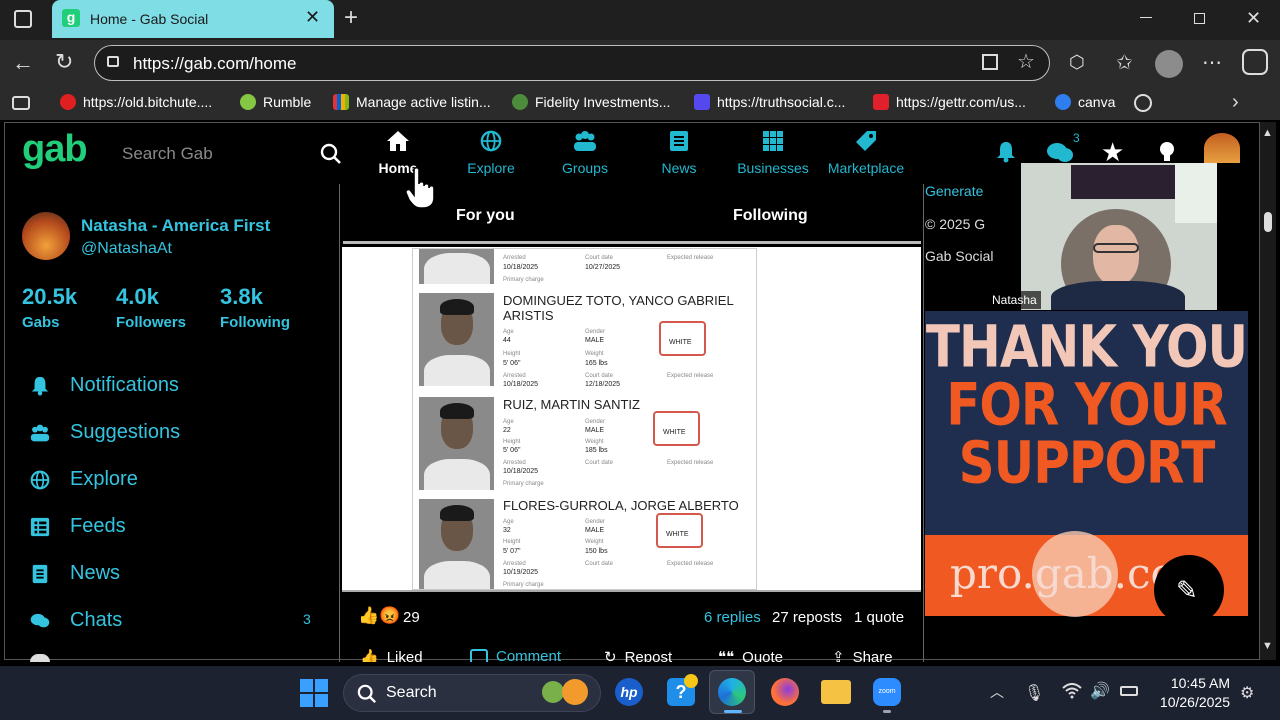  Describe the element at coordinates (1146, 17) in the screenshot. I see `minimize-icon` at that location.